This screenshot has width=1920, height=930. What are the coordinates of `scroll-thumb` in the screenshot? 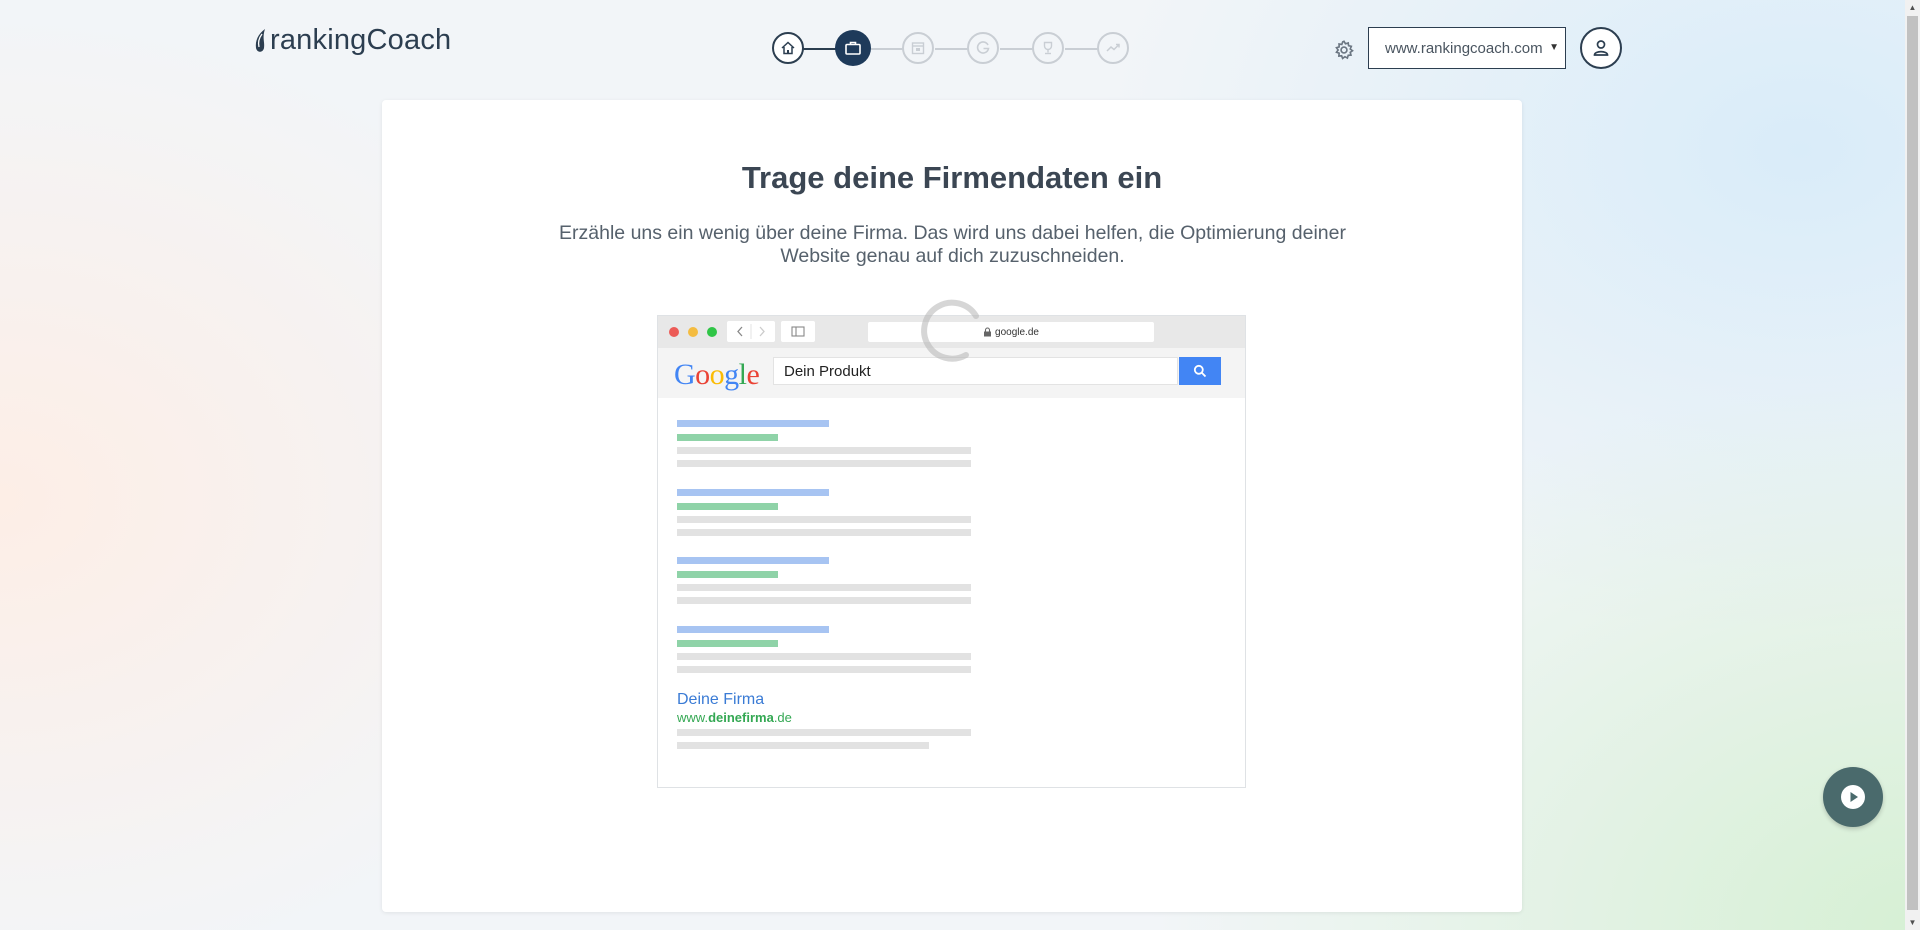 It's located at (1912, 463).